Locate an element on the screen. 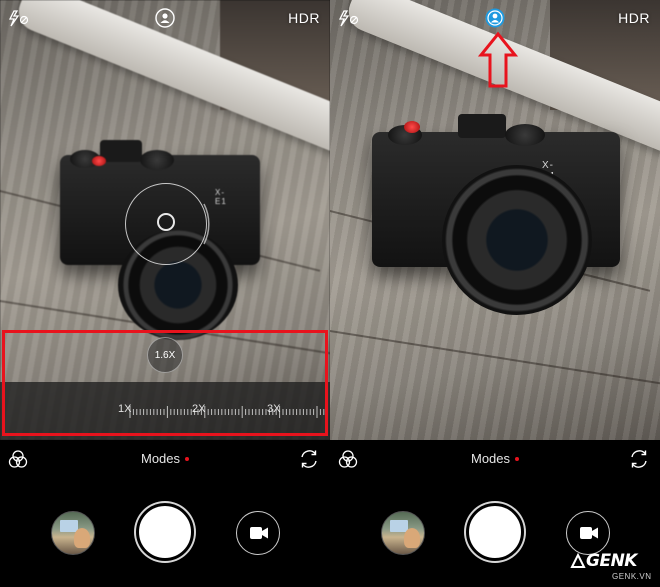 This screenshot has height=587, width=660. video-record-button is located at coordinates (258, 533).